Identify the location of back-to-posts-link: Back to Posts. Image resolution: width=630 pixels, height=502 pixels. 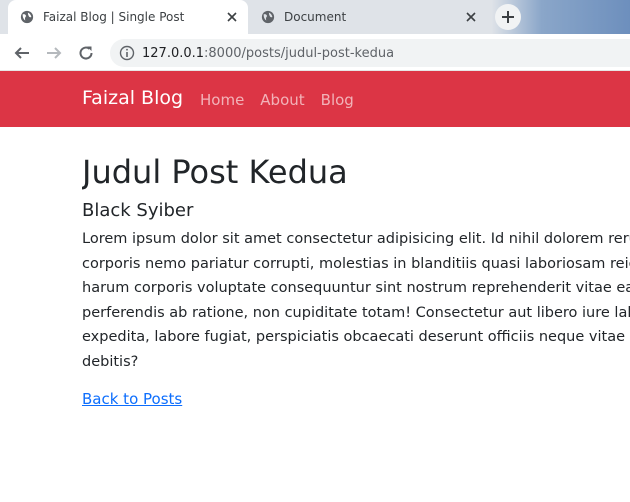
(132, 399).